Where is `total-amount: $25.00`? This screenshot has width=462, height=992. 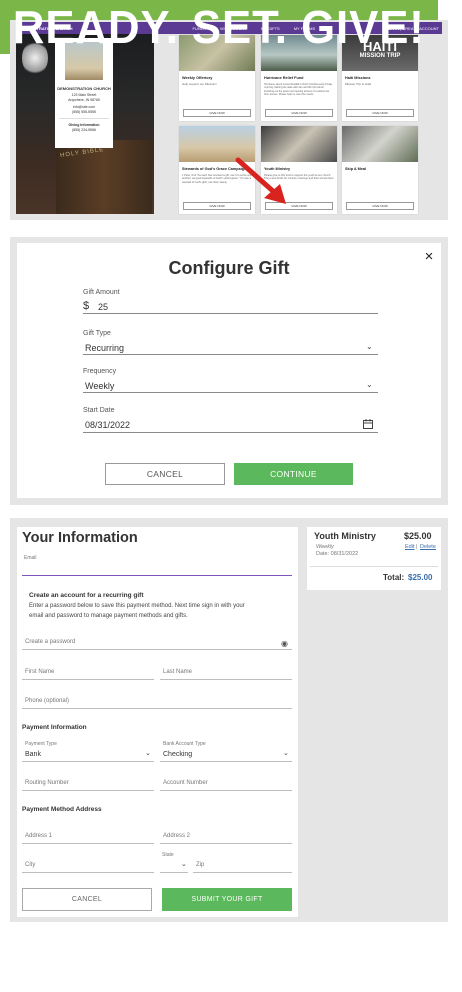
total-amount: $25.00 is located at coordinates (420, 577).